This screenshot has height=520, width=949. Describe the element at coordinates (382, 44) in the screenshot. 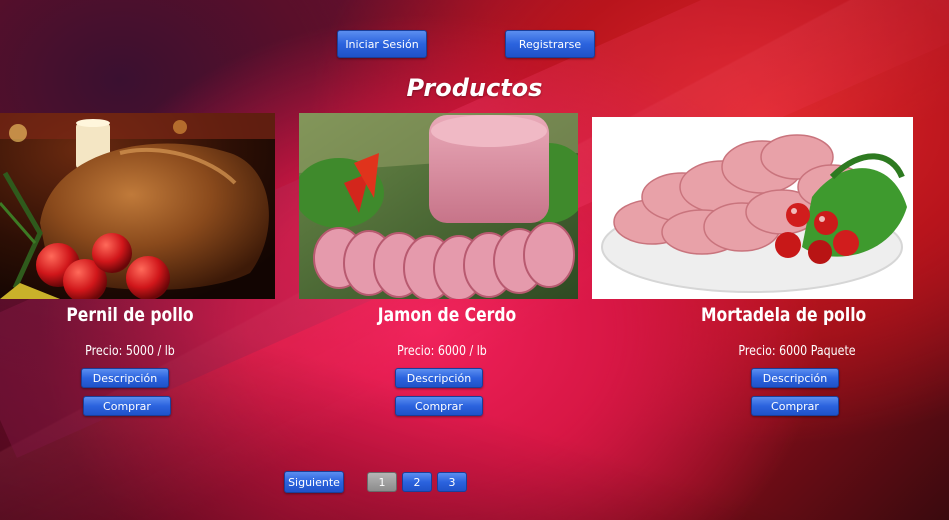

I see `login-button: Iniciar Sesión` at that location.